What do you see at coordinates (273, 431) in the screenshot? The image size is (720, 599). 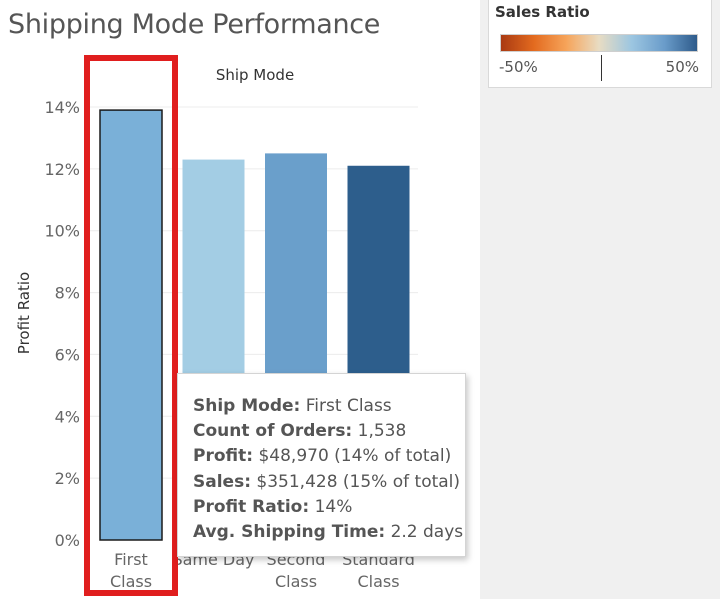 I see `tooltip-key: Count of Orders:` at bounding box center [273, 431].